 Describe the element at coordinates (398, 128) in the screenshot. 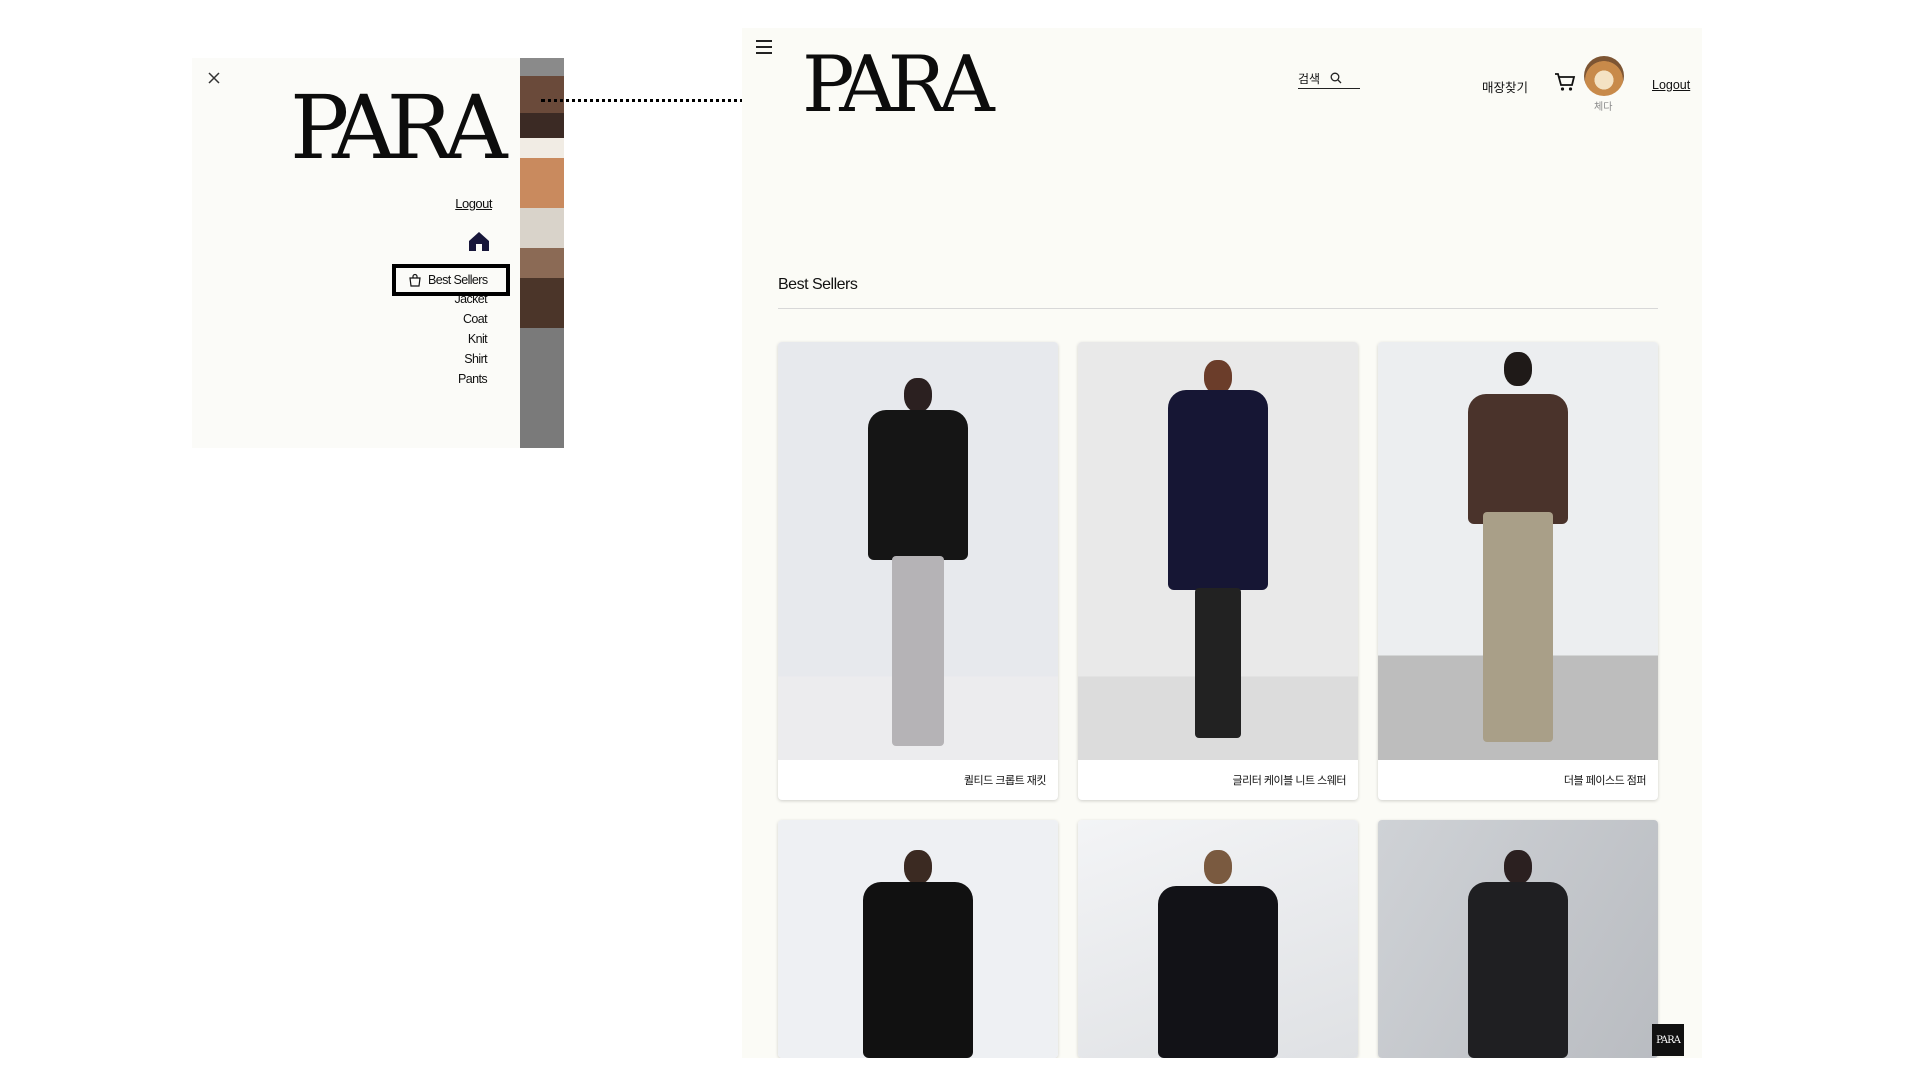

I see `drawer-logo: PARA` at that location.